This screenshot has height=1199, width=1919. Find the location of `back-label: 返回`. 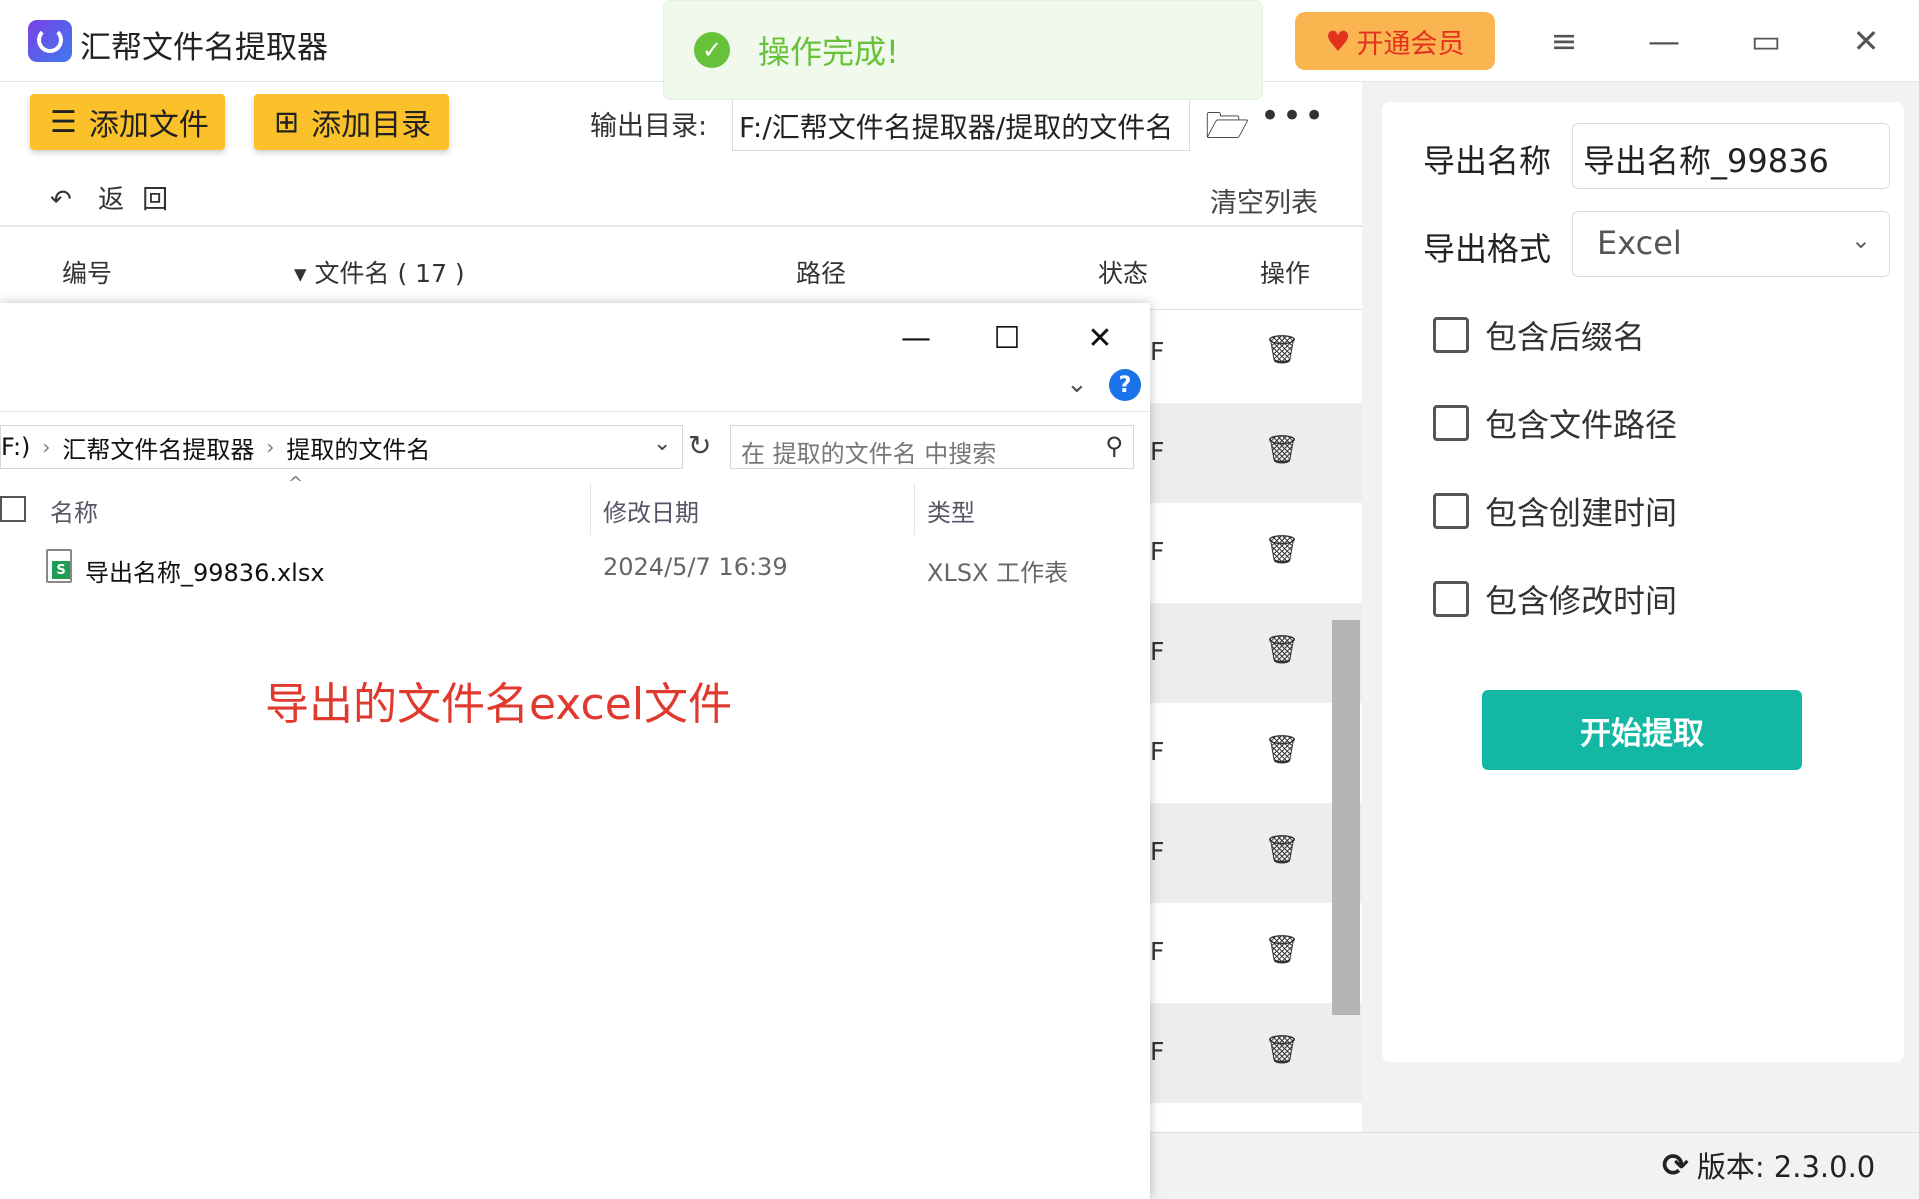

back-label: 返回 is located at coordinates (142, 200).